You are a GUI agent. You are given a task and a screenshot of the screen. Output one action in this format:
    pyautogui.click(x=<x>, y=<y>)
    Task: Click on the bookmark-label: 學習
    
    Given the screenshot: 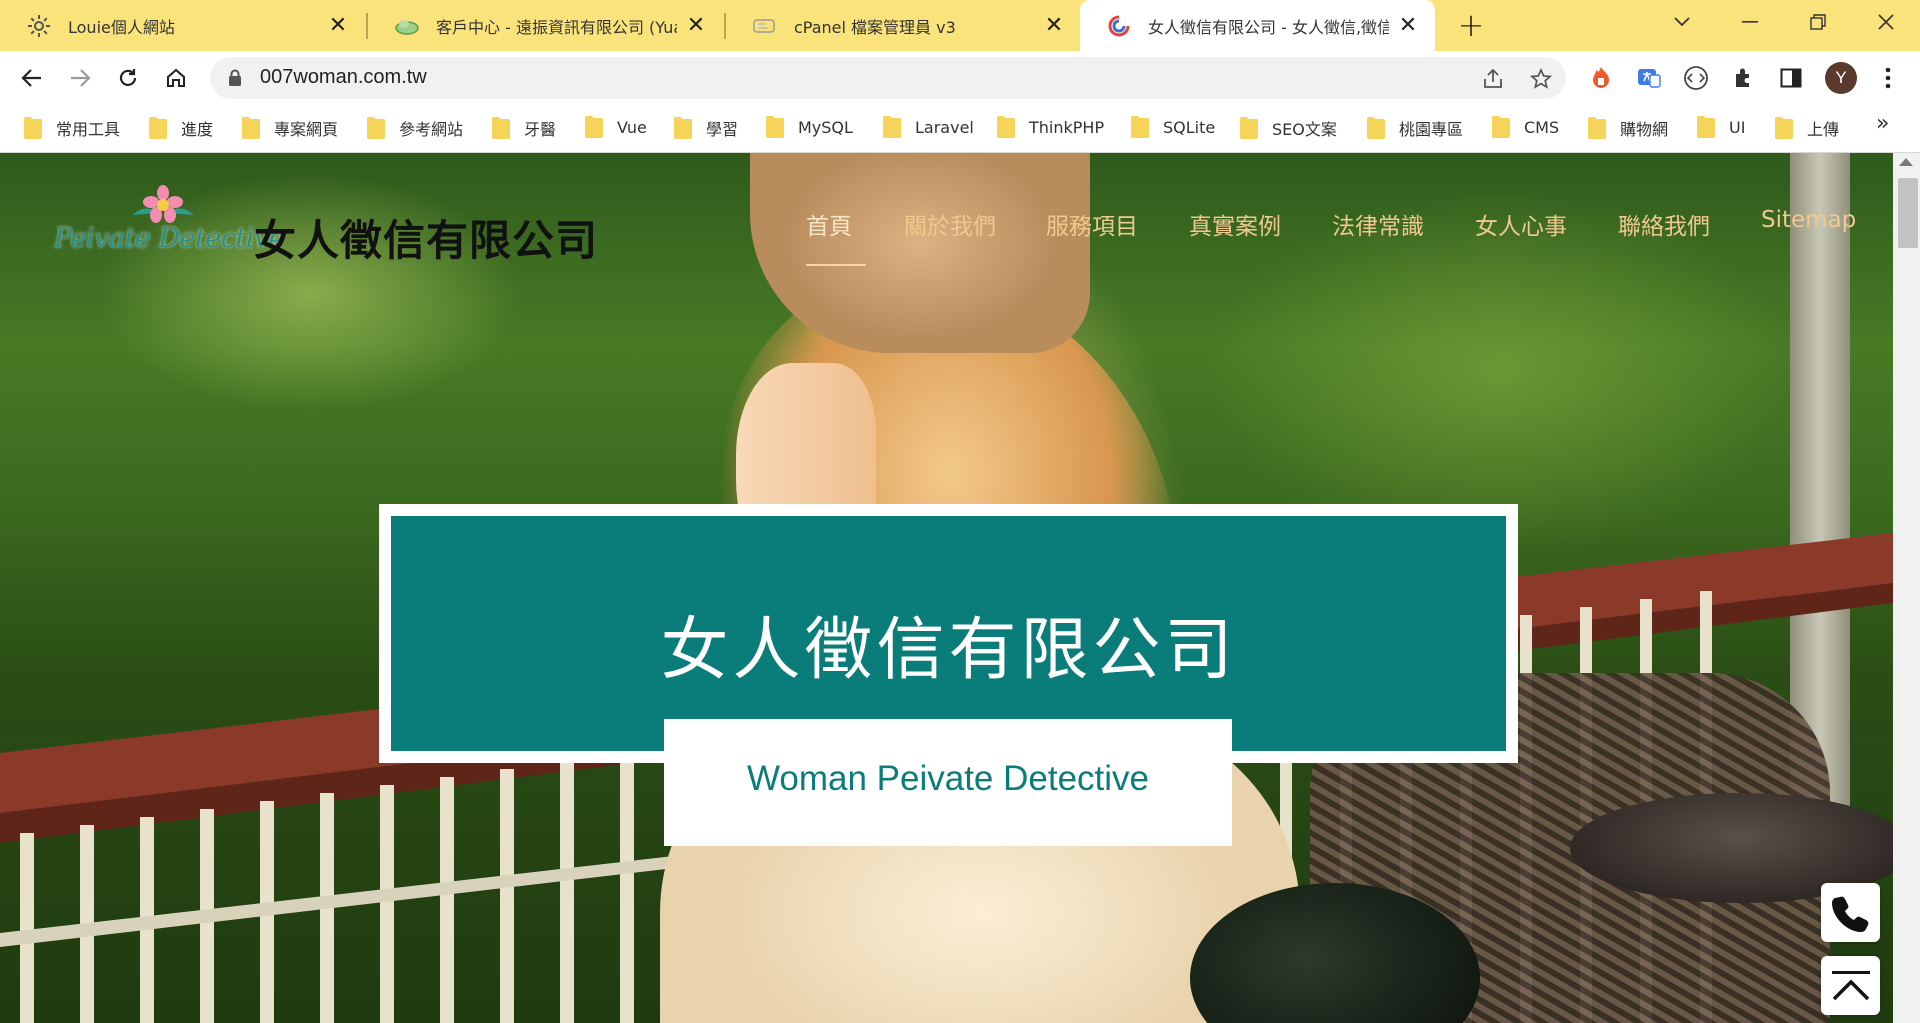 What is the action you would take?
    pyautogui.click(x=722, y=129)
    